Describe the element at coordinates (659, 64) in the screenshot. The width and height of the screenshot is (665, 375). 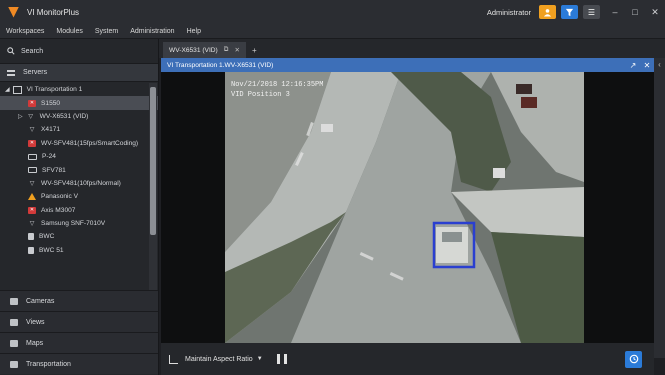
I see `chevron-left-icon: ‹` at that location.